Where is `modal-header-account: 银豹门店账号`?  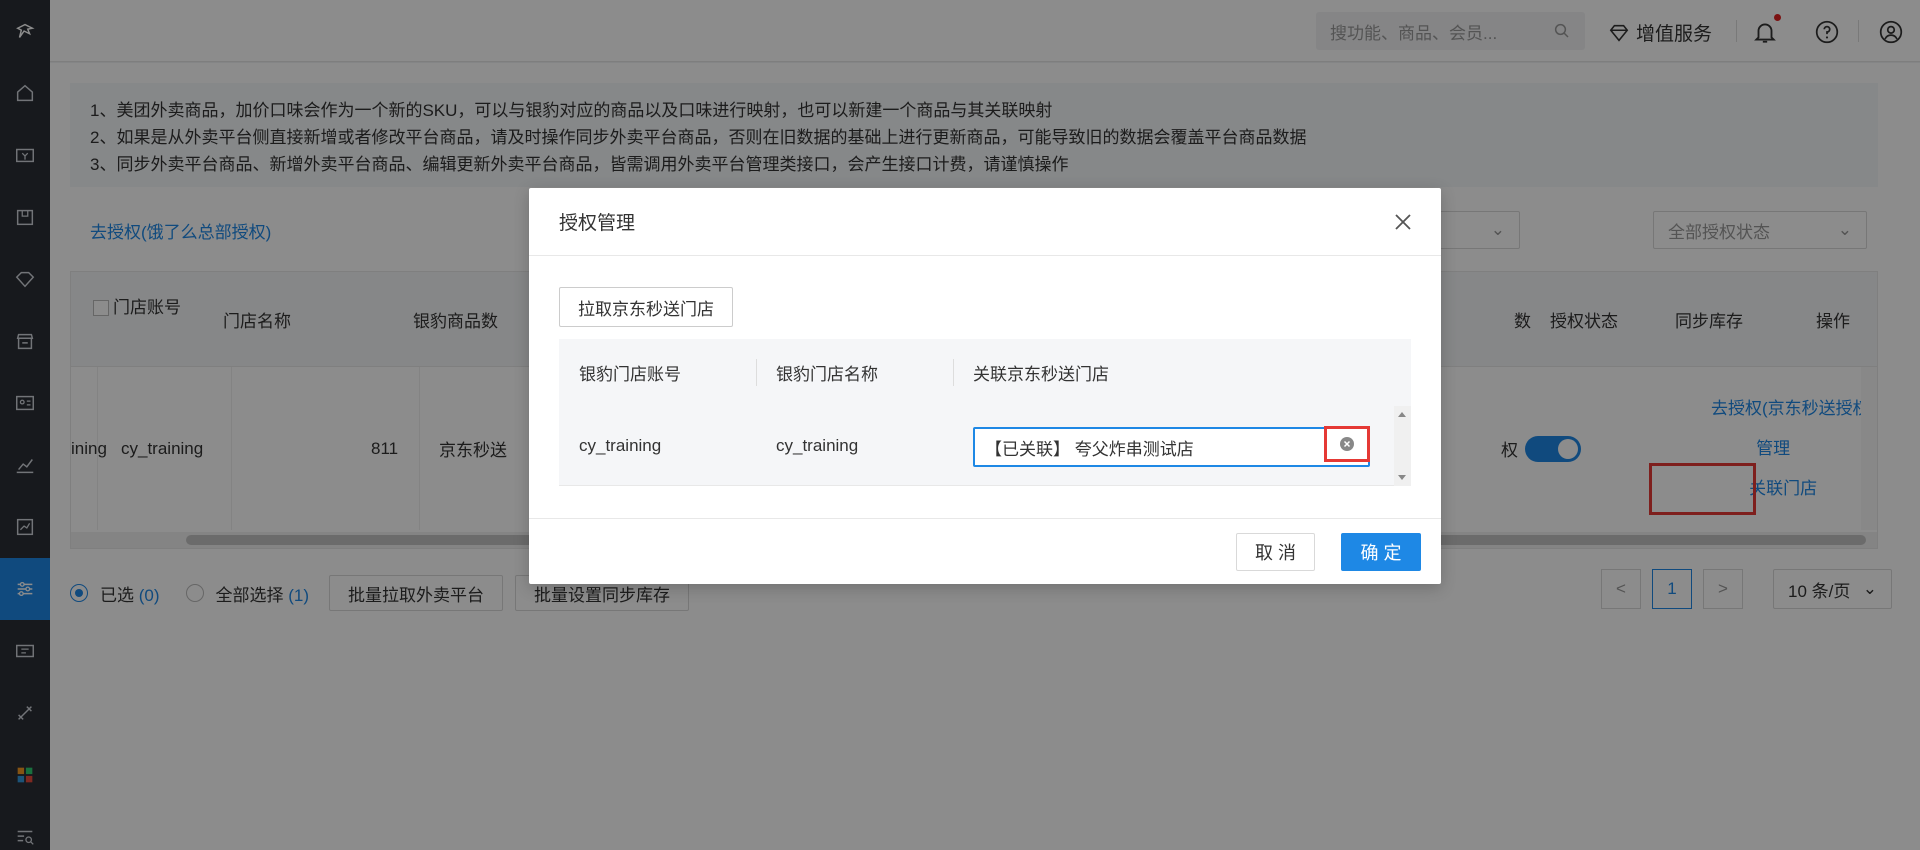
modal-header-account: 银豹门店账号 is located at coordinates (630, 374).